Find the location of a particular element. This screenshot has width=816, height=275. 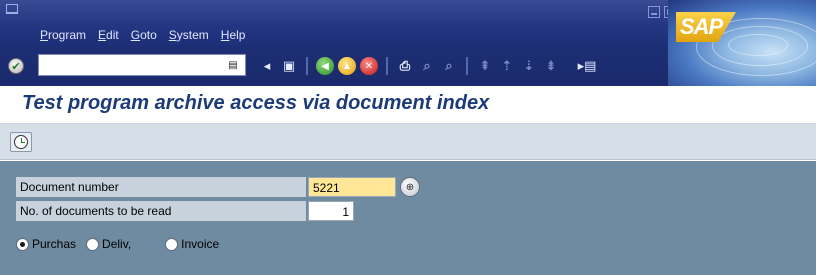

execute-icon is located at coordinates (21, 142).